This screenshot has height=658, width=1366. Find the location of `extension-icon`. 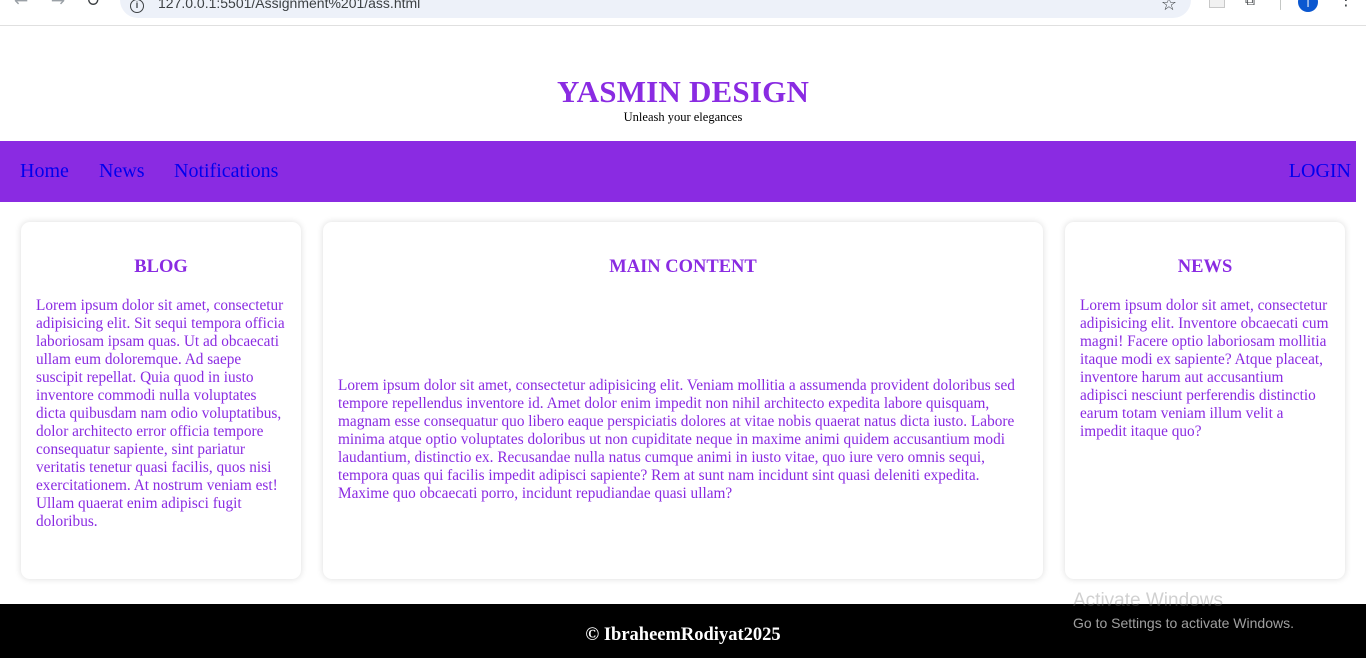

extension-icon is located at coordinates (1217, 4).